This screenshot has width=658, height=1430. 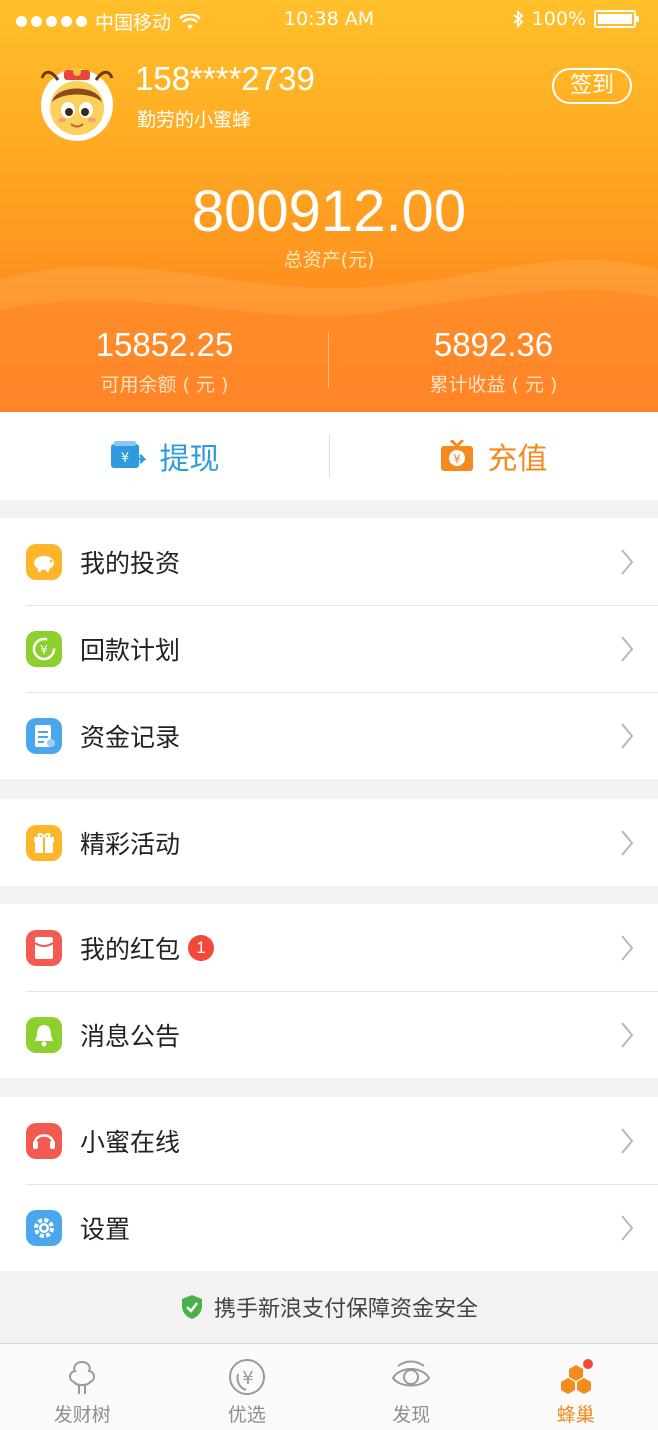 What do you see at coordinates (191, 1307) in the screenshot?
I see `shield-check-icon` at bounding box center [191, 1307].